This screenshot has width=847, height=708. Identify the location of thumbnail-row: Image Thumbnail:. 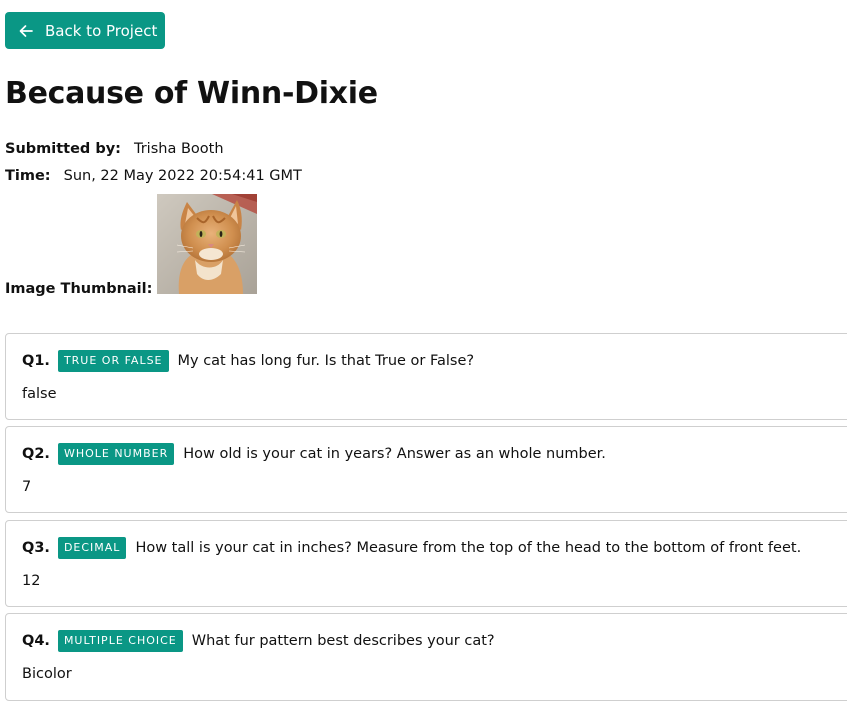
(78, 289).